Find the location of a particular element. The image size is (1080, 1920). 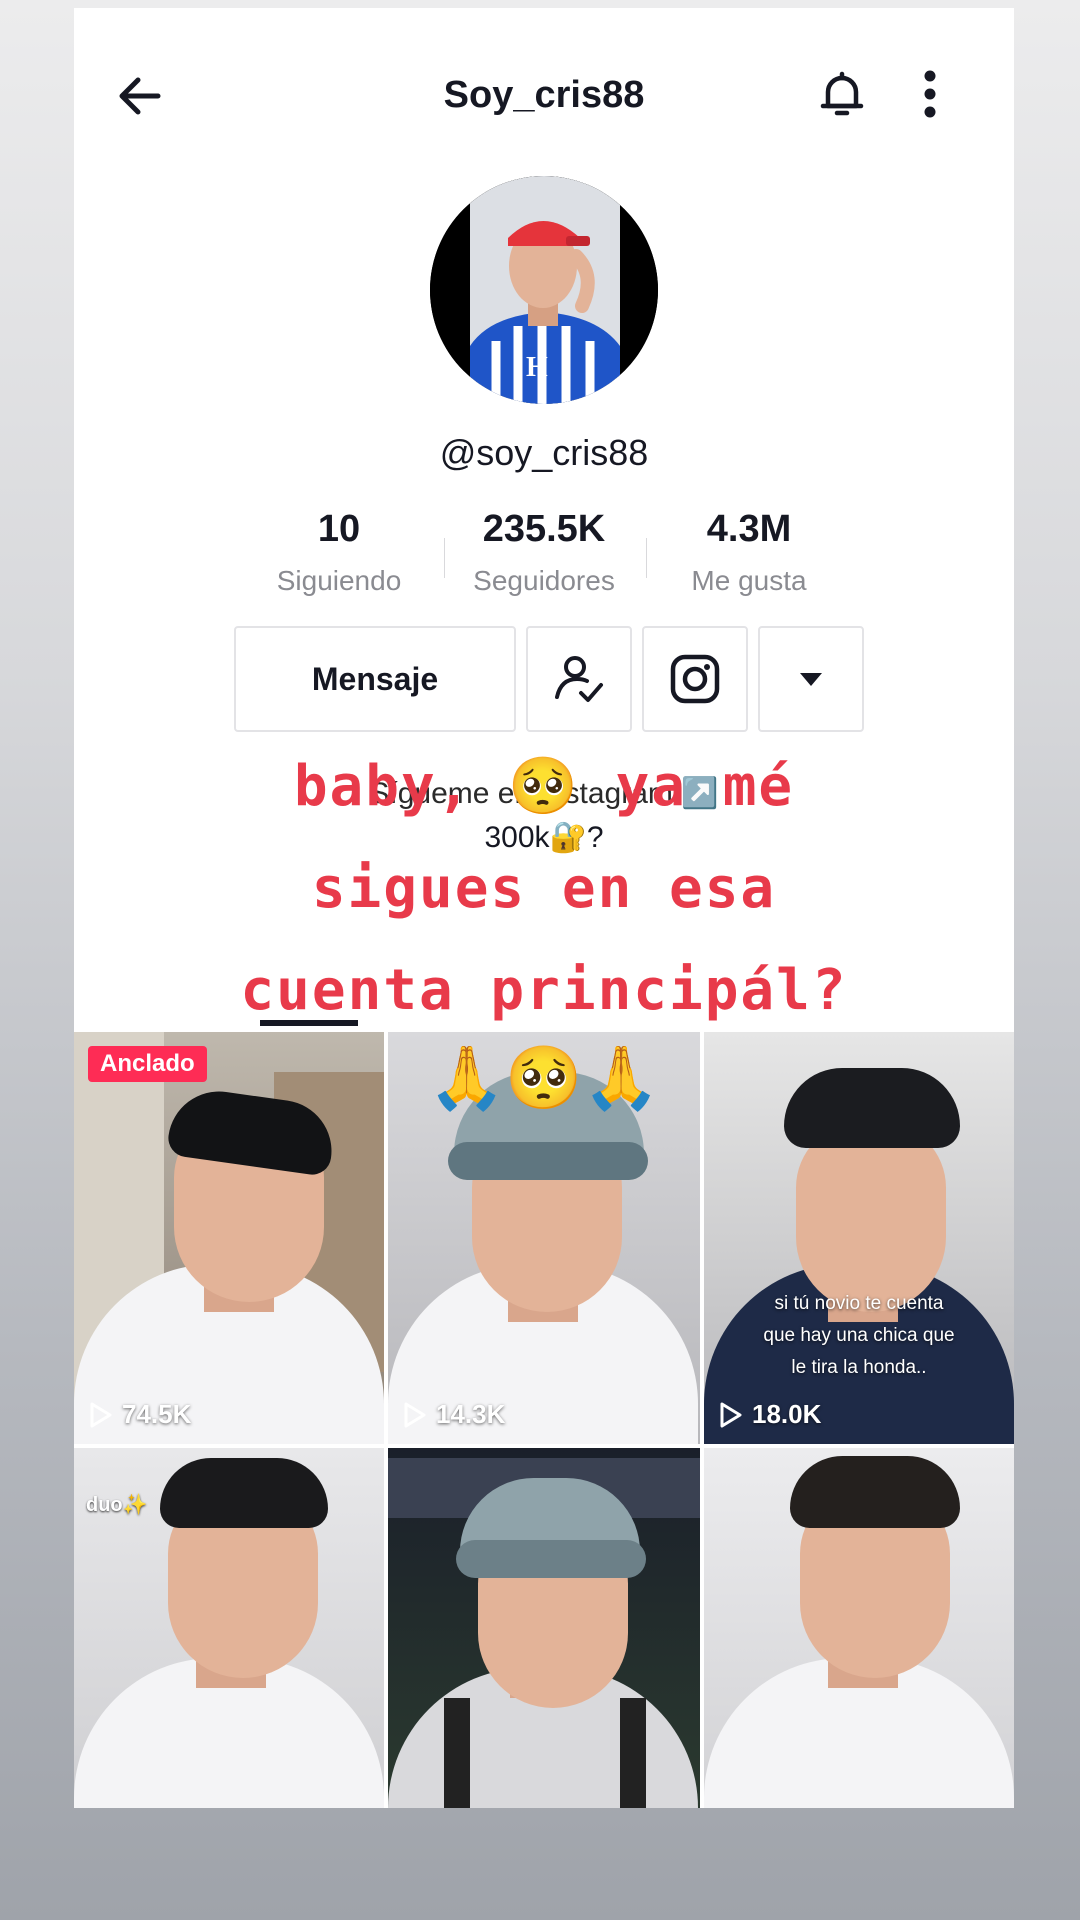

bell-icon is located at coordinates (842, 93).